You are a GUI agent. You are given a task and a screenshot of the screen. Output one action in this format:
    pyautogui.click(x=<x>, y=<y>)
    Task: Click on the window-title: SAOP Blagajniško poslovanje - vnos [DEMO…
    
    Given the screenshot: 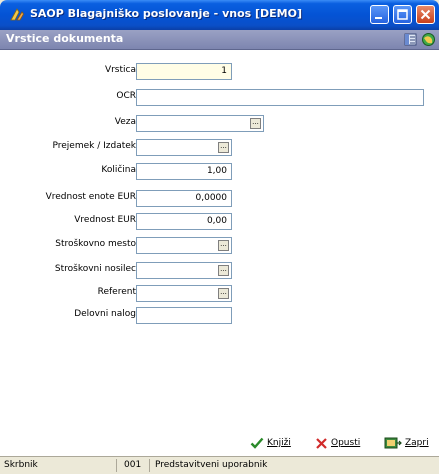 What is the action you would take?
    pyautogui.click(x=166, y=13)
    